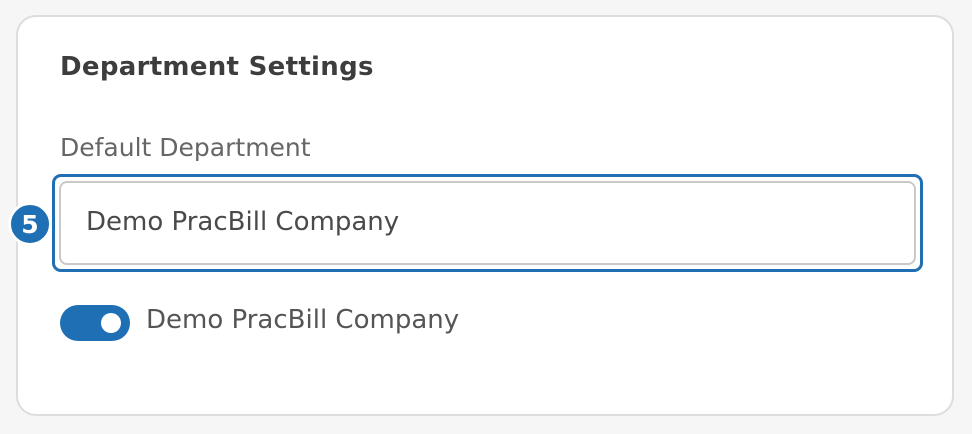  I want to click on department-toggle-switch, so click(95, 323).